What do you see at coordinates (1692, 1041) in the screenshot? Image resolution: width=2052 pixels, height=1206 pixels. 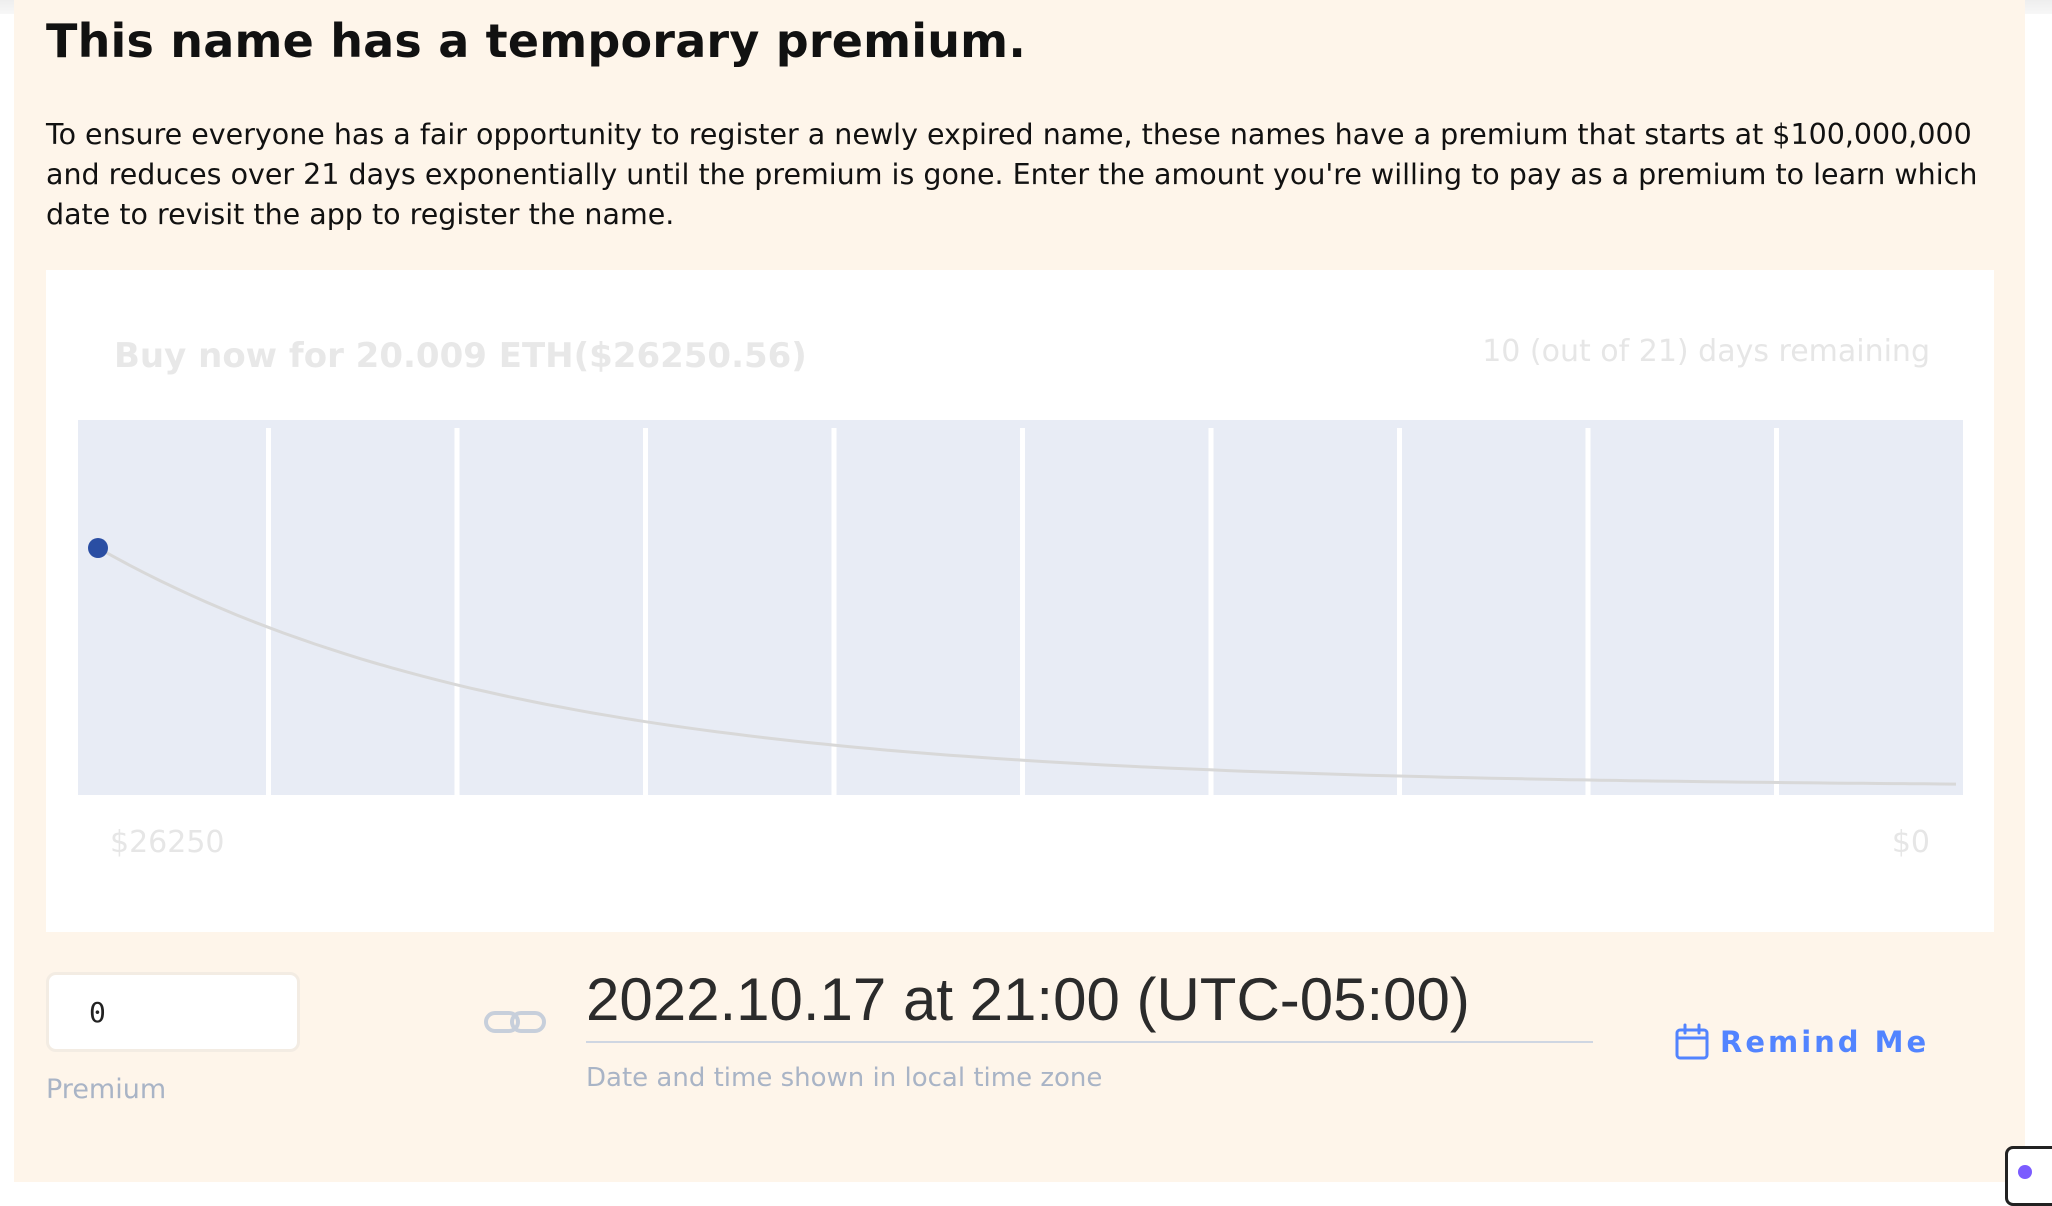 I see `calendar-icon` at bounding box center [1692, 1041].